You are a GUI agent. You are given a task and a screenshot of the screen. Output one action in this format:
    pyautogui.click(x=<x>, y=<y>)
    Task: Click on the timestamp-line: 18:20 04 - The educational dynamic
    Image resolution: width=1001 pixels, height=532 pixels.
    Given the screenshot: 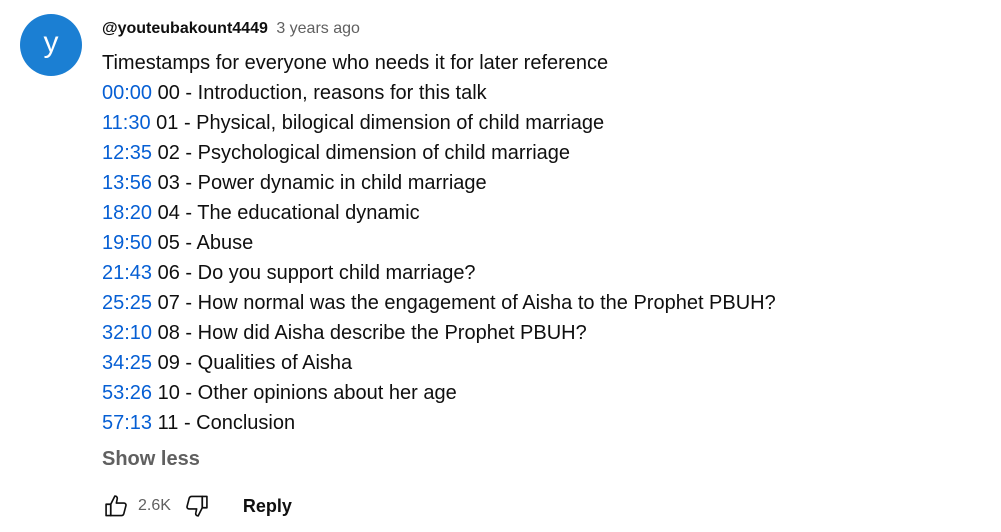 What is the action you would take?
    pyautogui.click(x=532, y=213)
    